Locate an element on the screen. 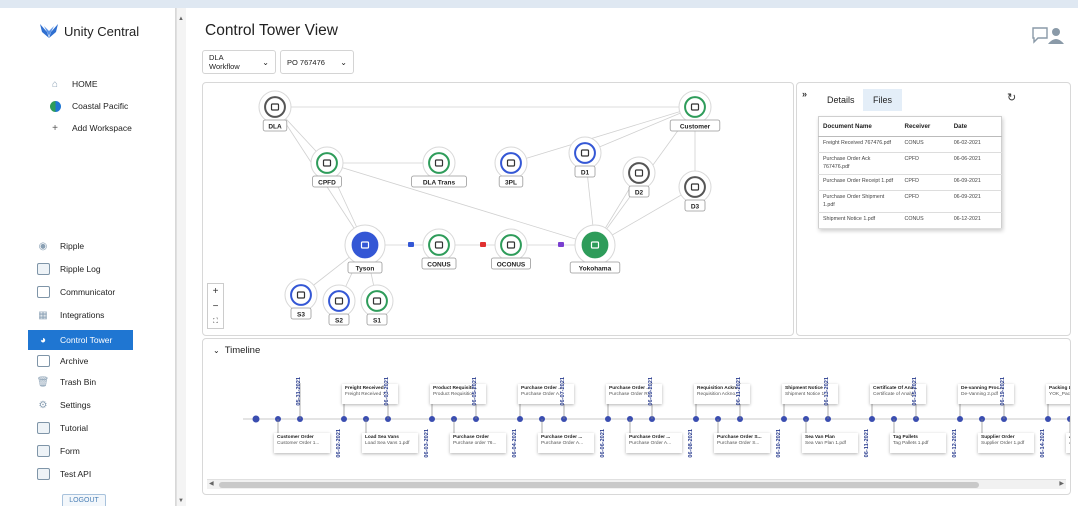  sidebar-item-communicator: Communicator is located at coordinates (106, 292).